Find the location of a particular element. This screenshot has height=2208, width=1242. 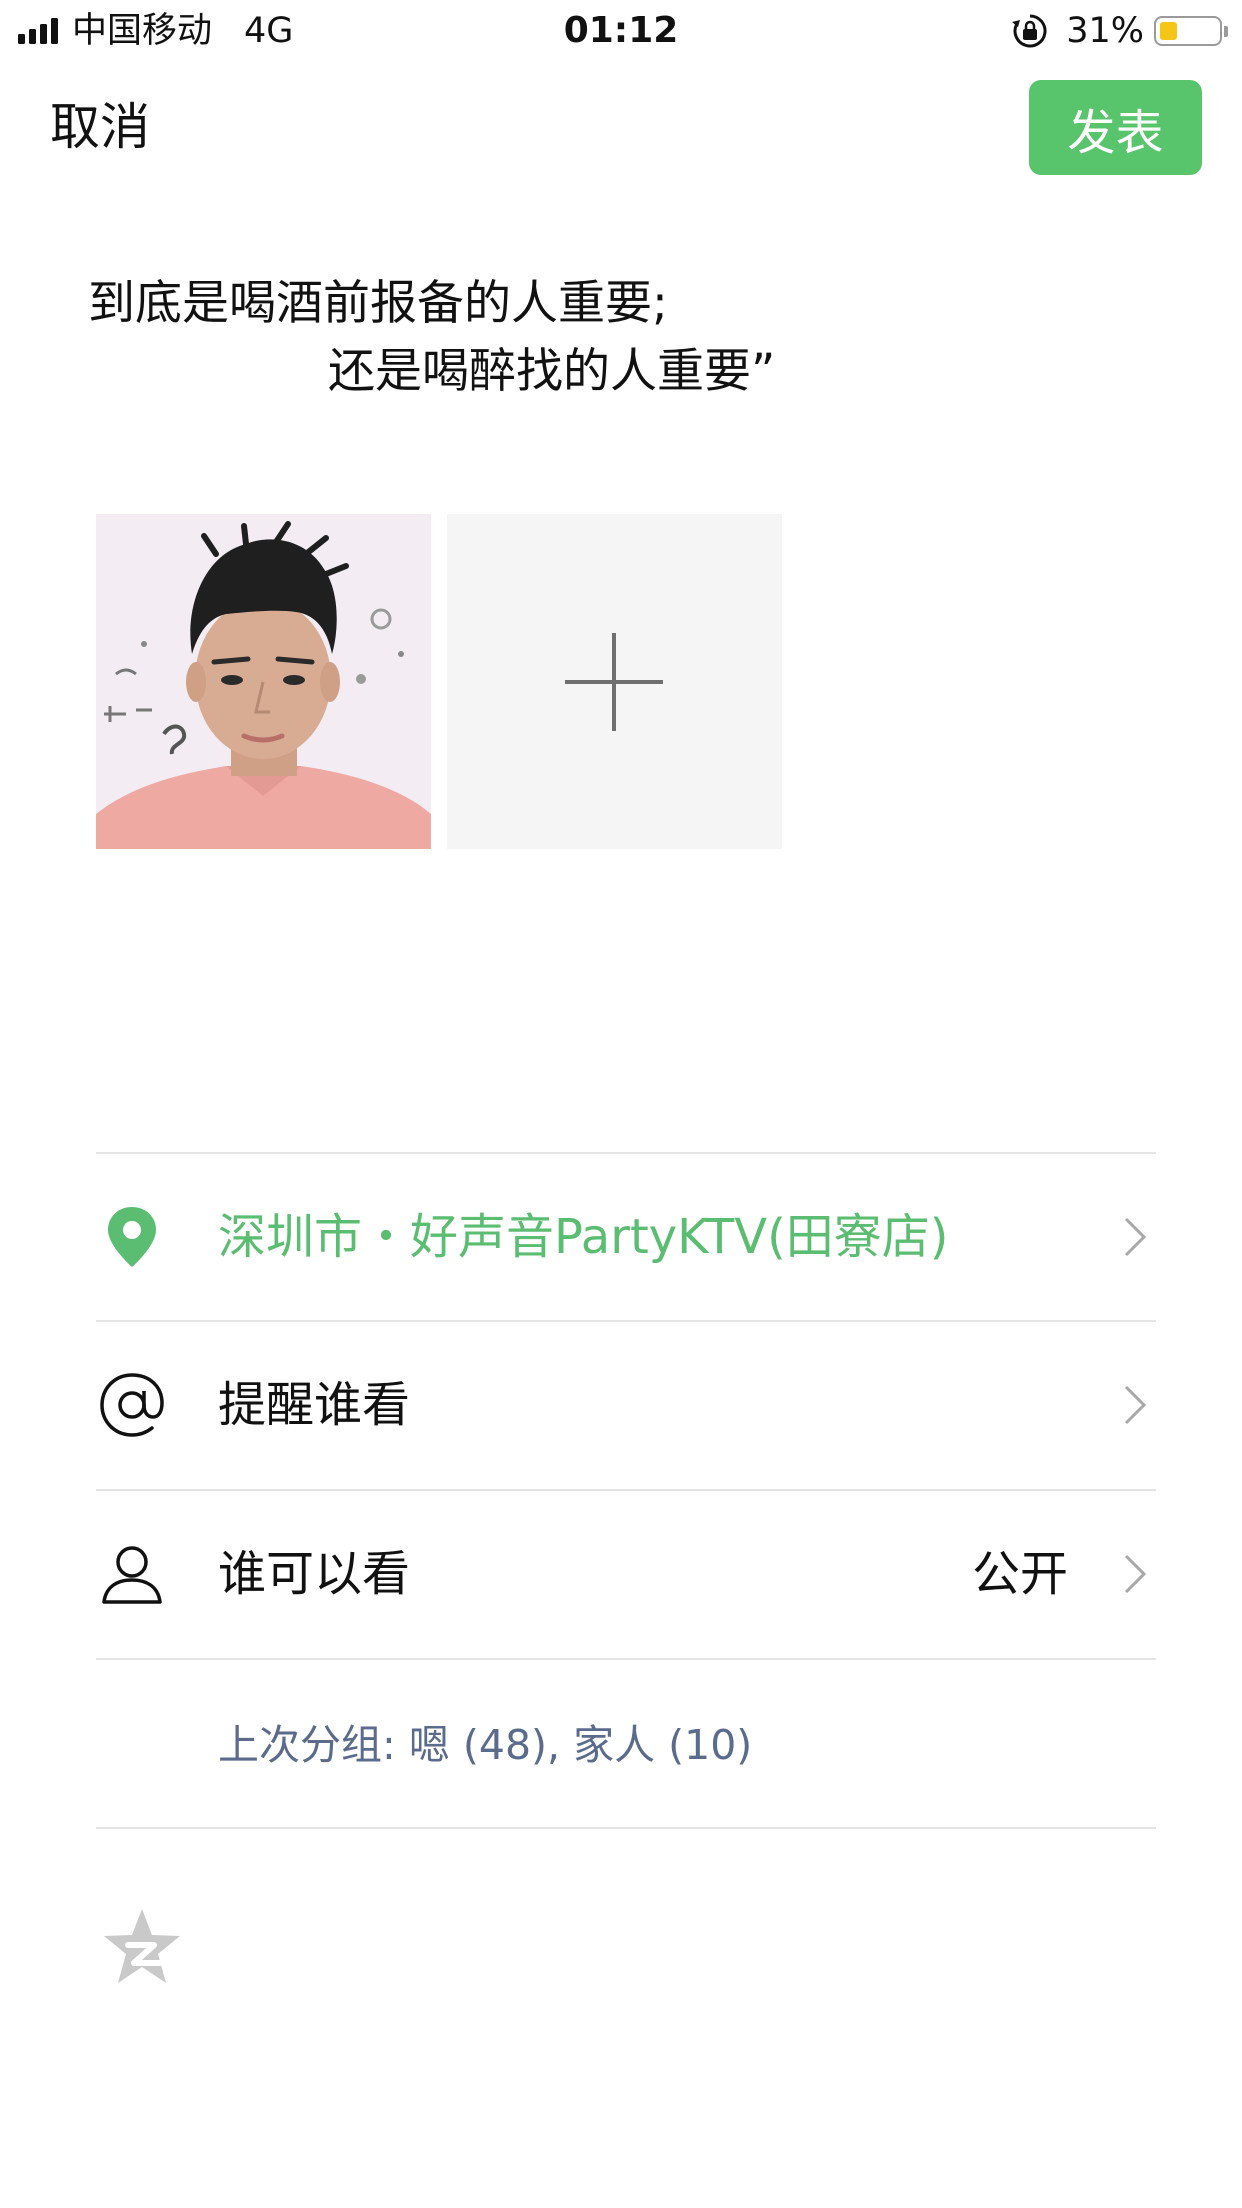

battery-percent: 31% is located at coordinates (1105, 31).